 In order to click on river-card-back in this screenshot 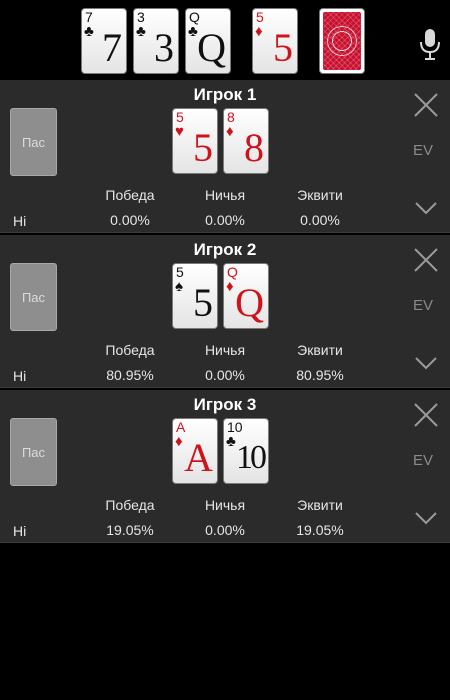, I will do `click(342, 41)`.